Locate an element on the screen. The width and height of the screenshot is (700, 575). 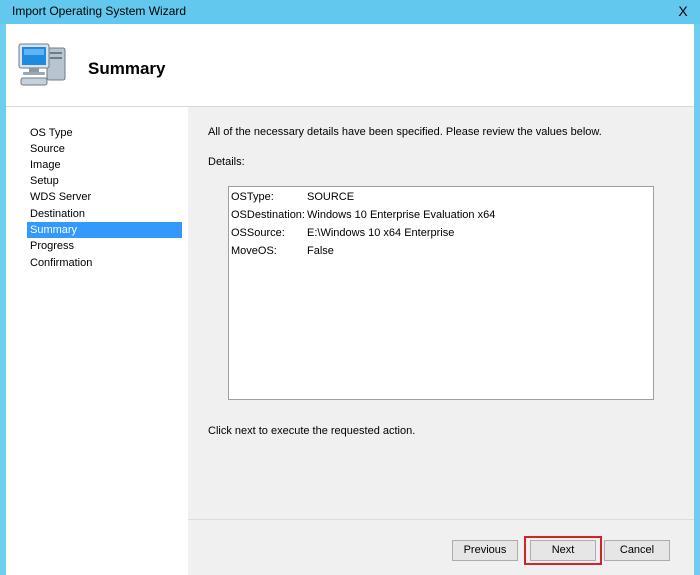
cancel-button: Cancel is located at coordinates (637, 550).